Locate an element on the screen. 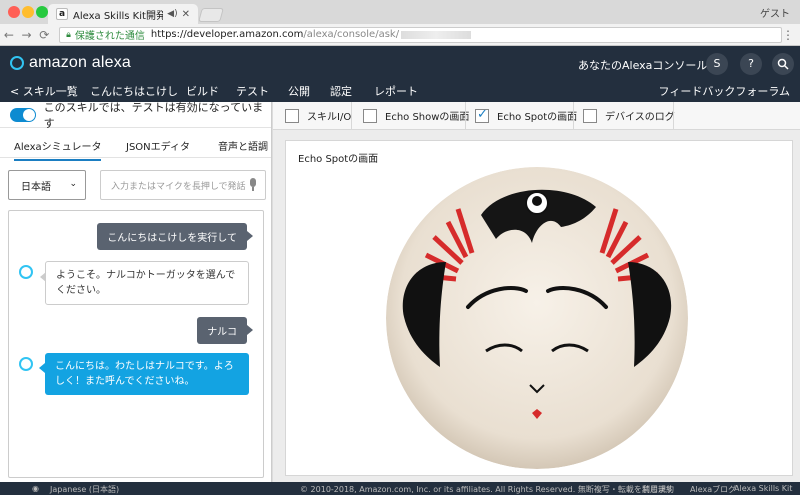  simulator-tabs: Alexaシミュレータ JSONエディタ 音声と語調 is located at coordinates (135, 144).